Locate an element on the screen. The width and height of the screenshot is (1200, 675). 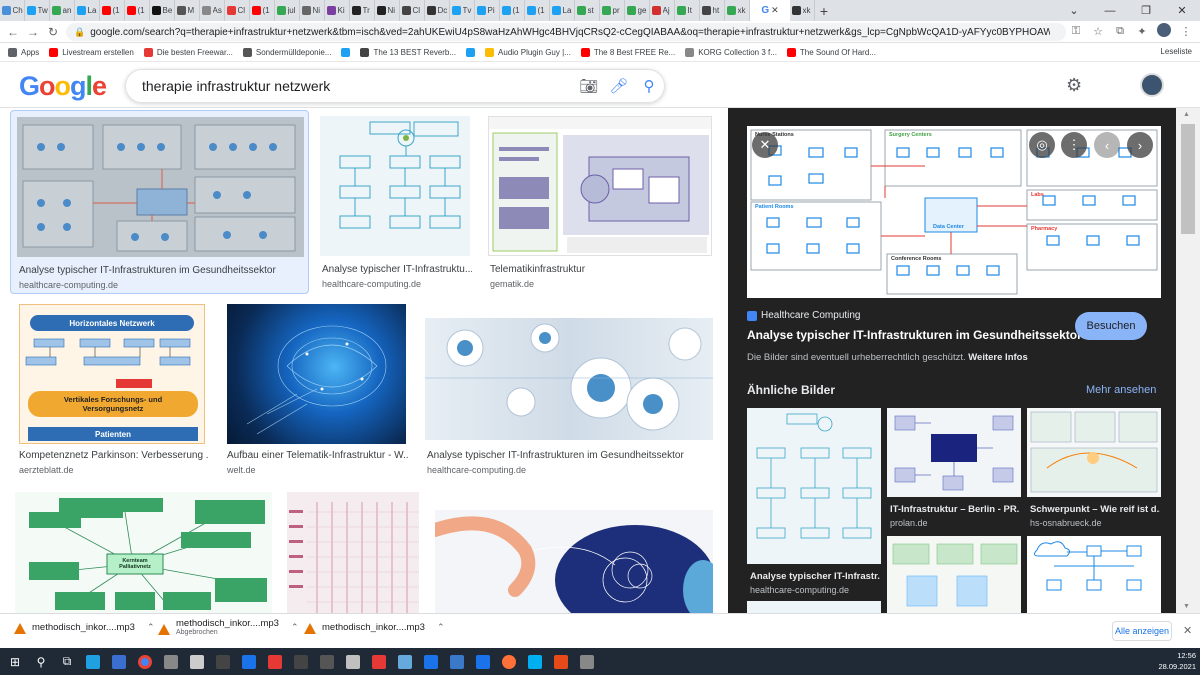
previous-image-icon: ‹ is located at coordinates (1107, 145).